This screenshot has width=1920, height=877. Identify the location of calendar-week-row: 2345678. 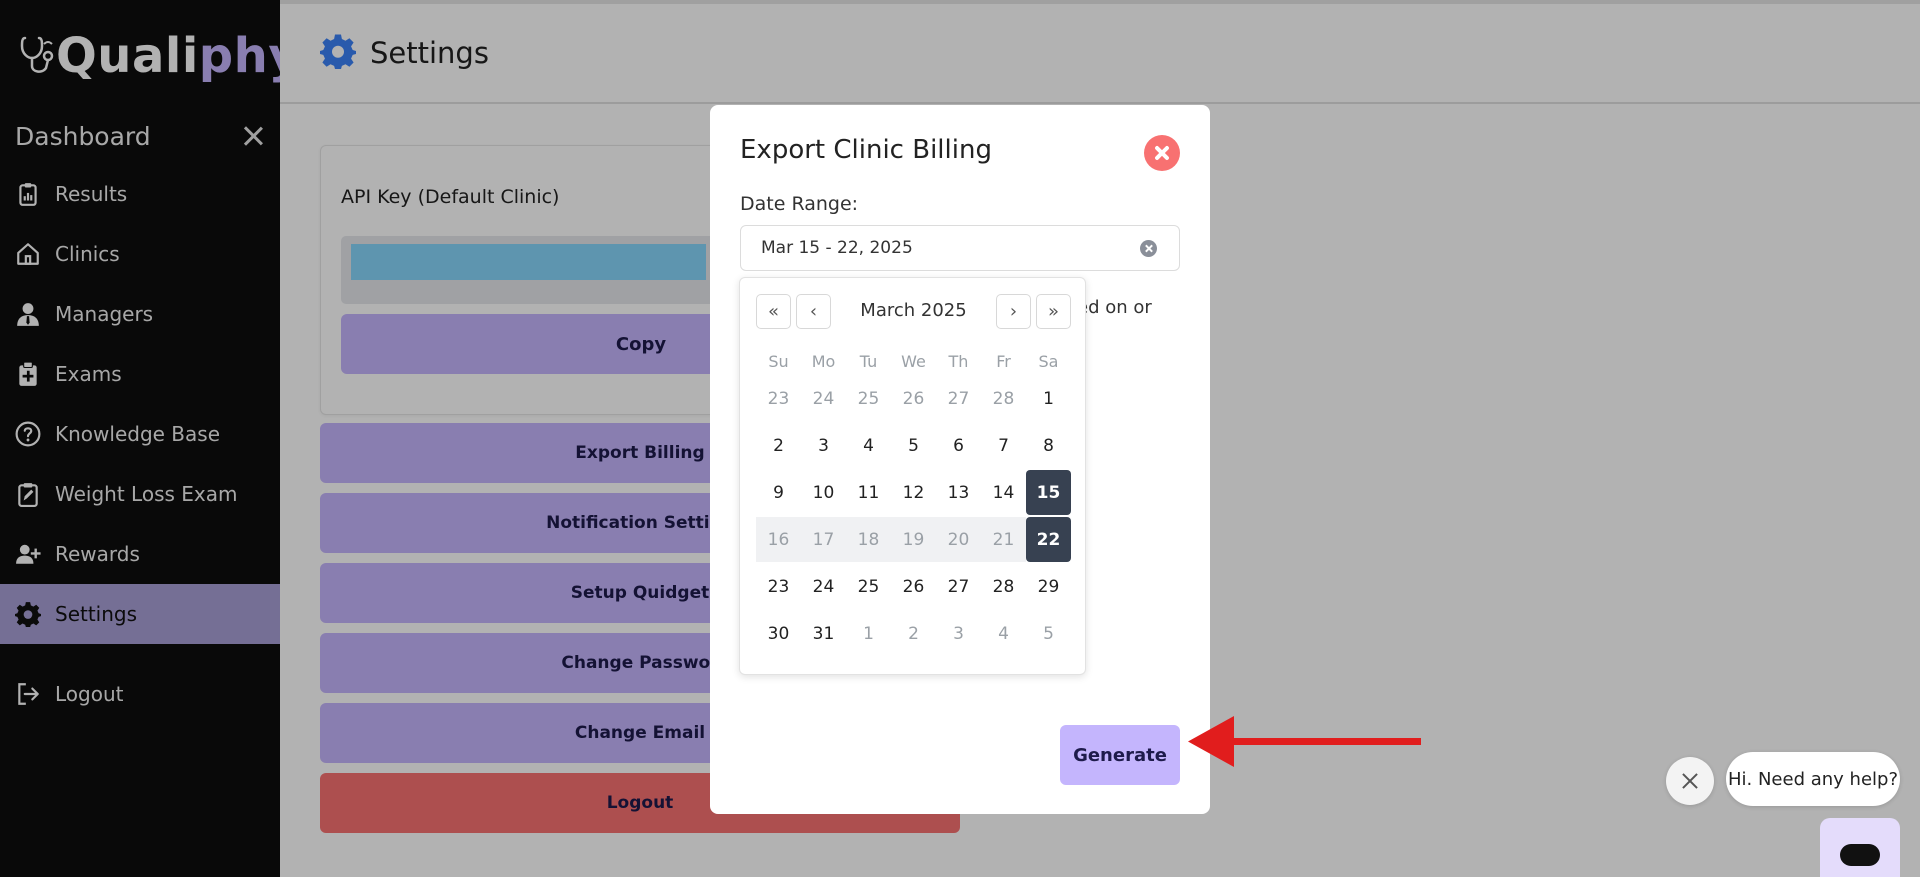
(913, 446).